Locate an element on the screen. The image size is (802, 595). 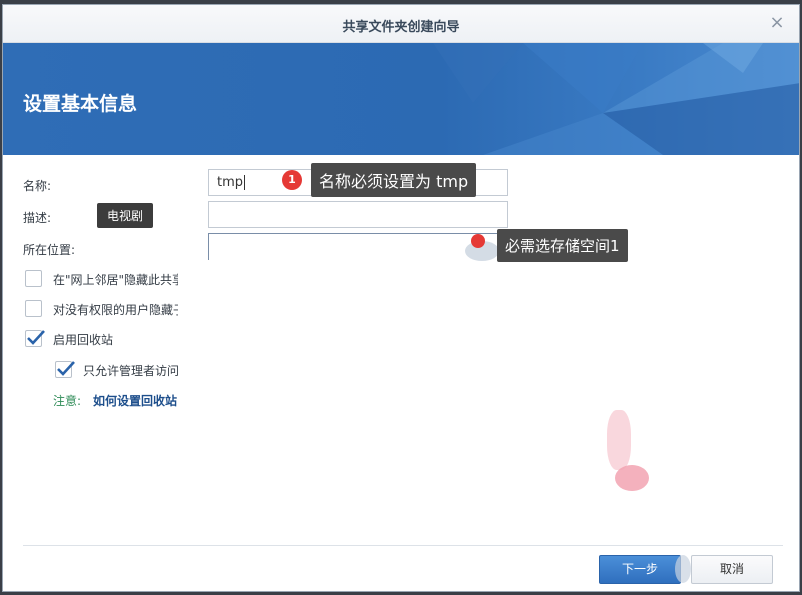
hide-subfolders-checkbox is located at coordinates (33, 308).